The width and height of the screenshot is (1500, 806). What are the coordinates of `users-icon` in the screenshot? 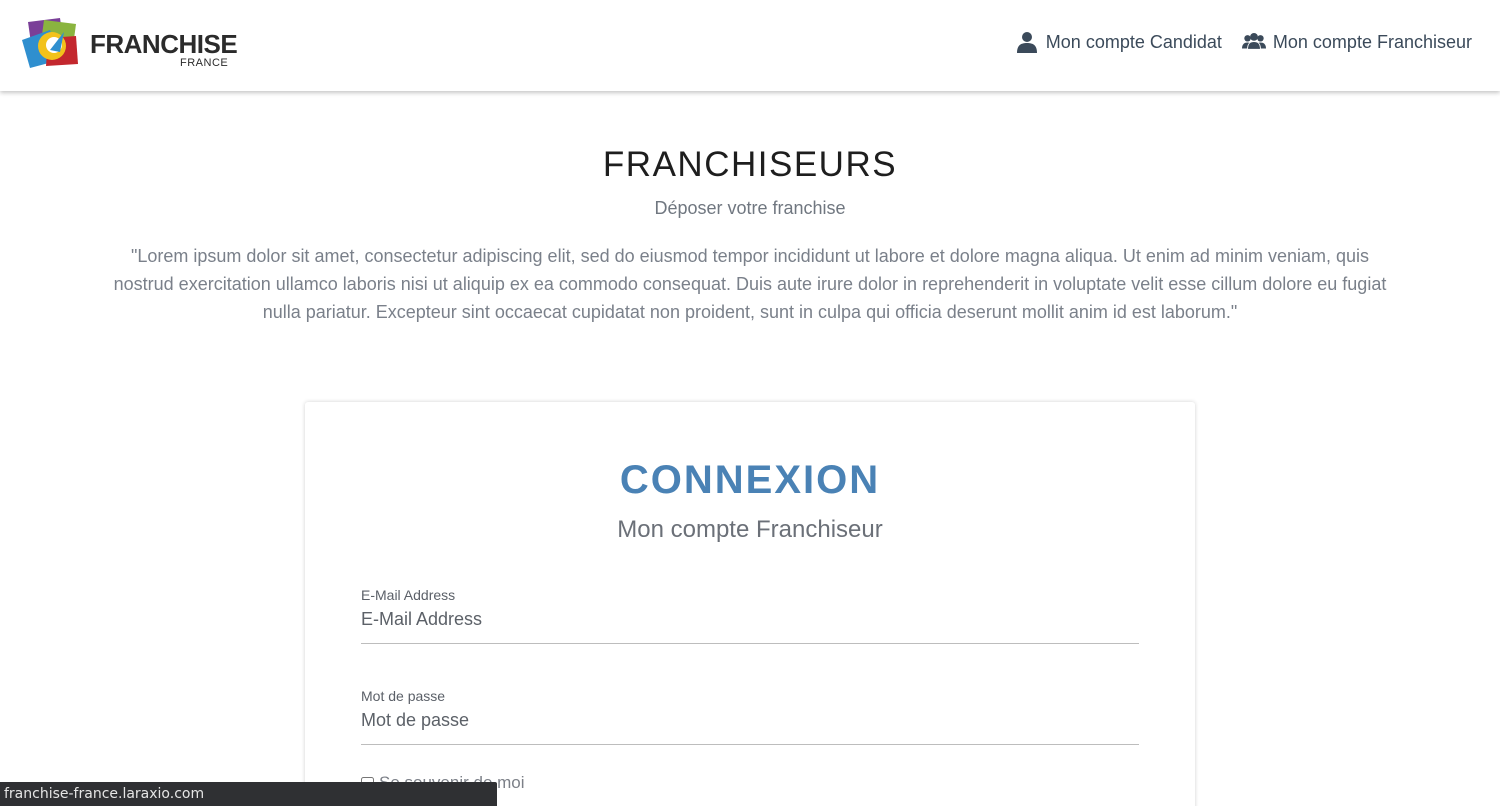 It's located at (1253, 41).